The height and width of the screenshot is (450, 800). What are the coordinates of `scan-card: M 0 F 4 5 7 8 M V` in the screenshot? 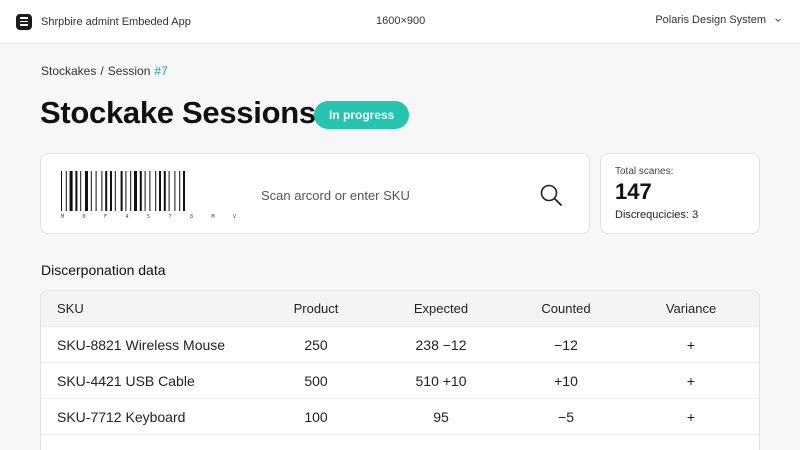 It's located at (315, 193).